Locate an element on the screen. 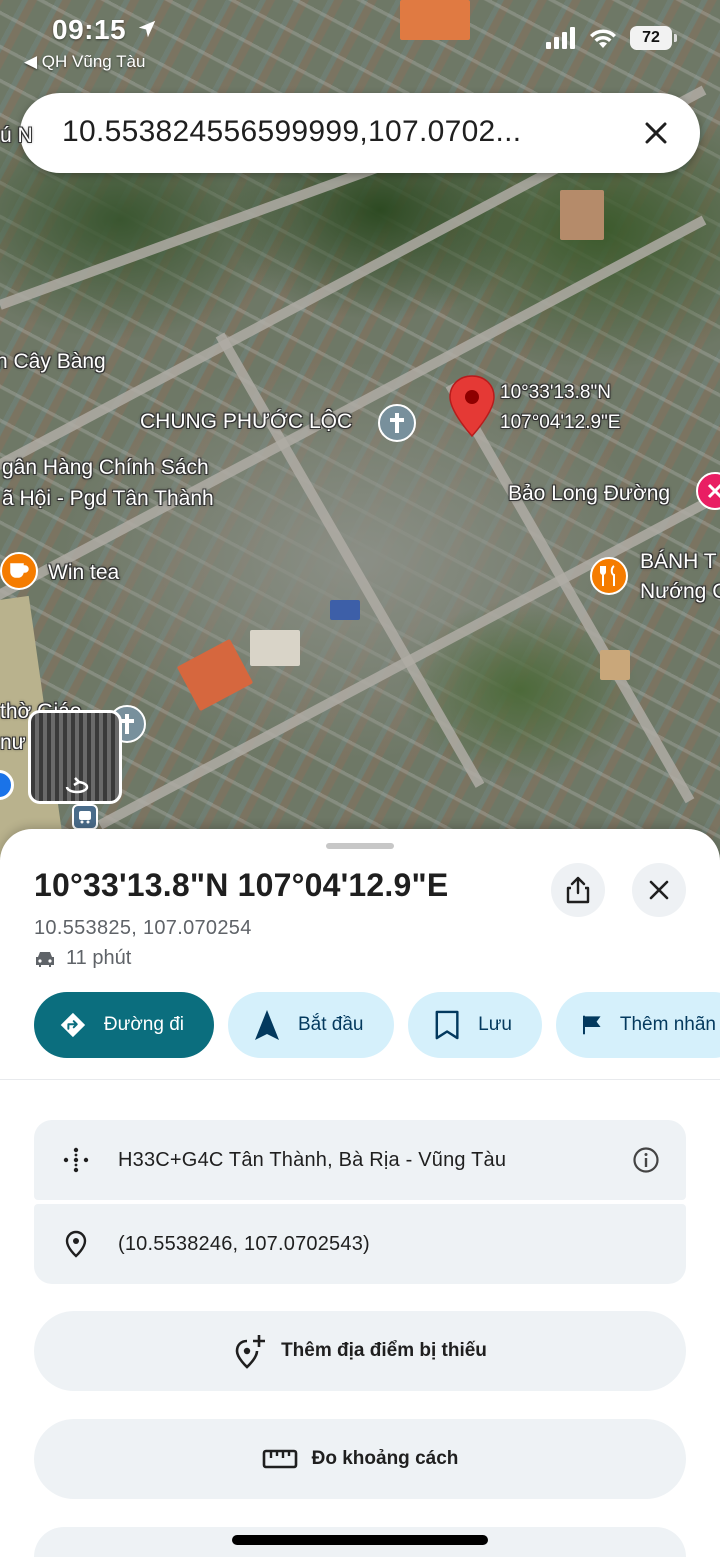 The image size is (720, 1557). map-label: ú N is located at coordinates (16, 135).